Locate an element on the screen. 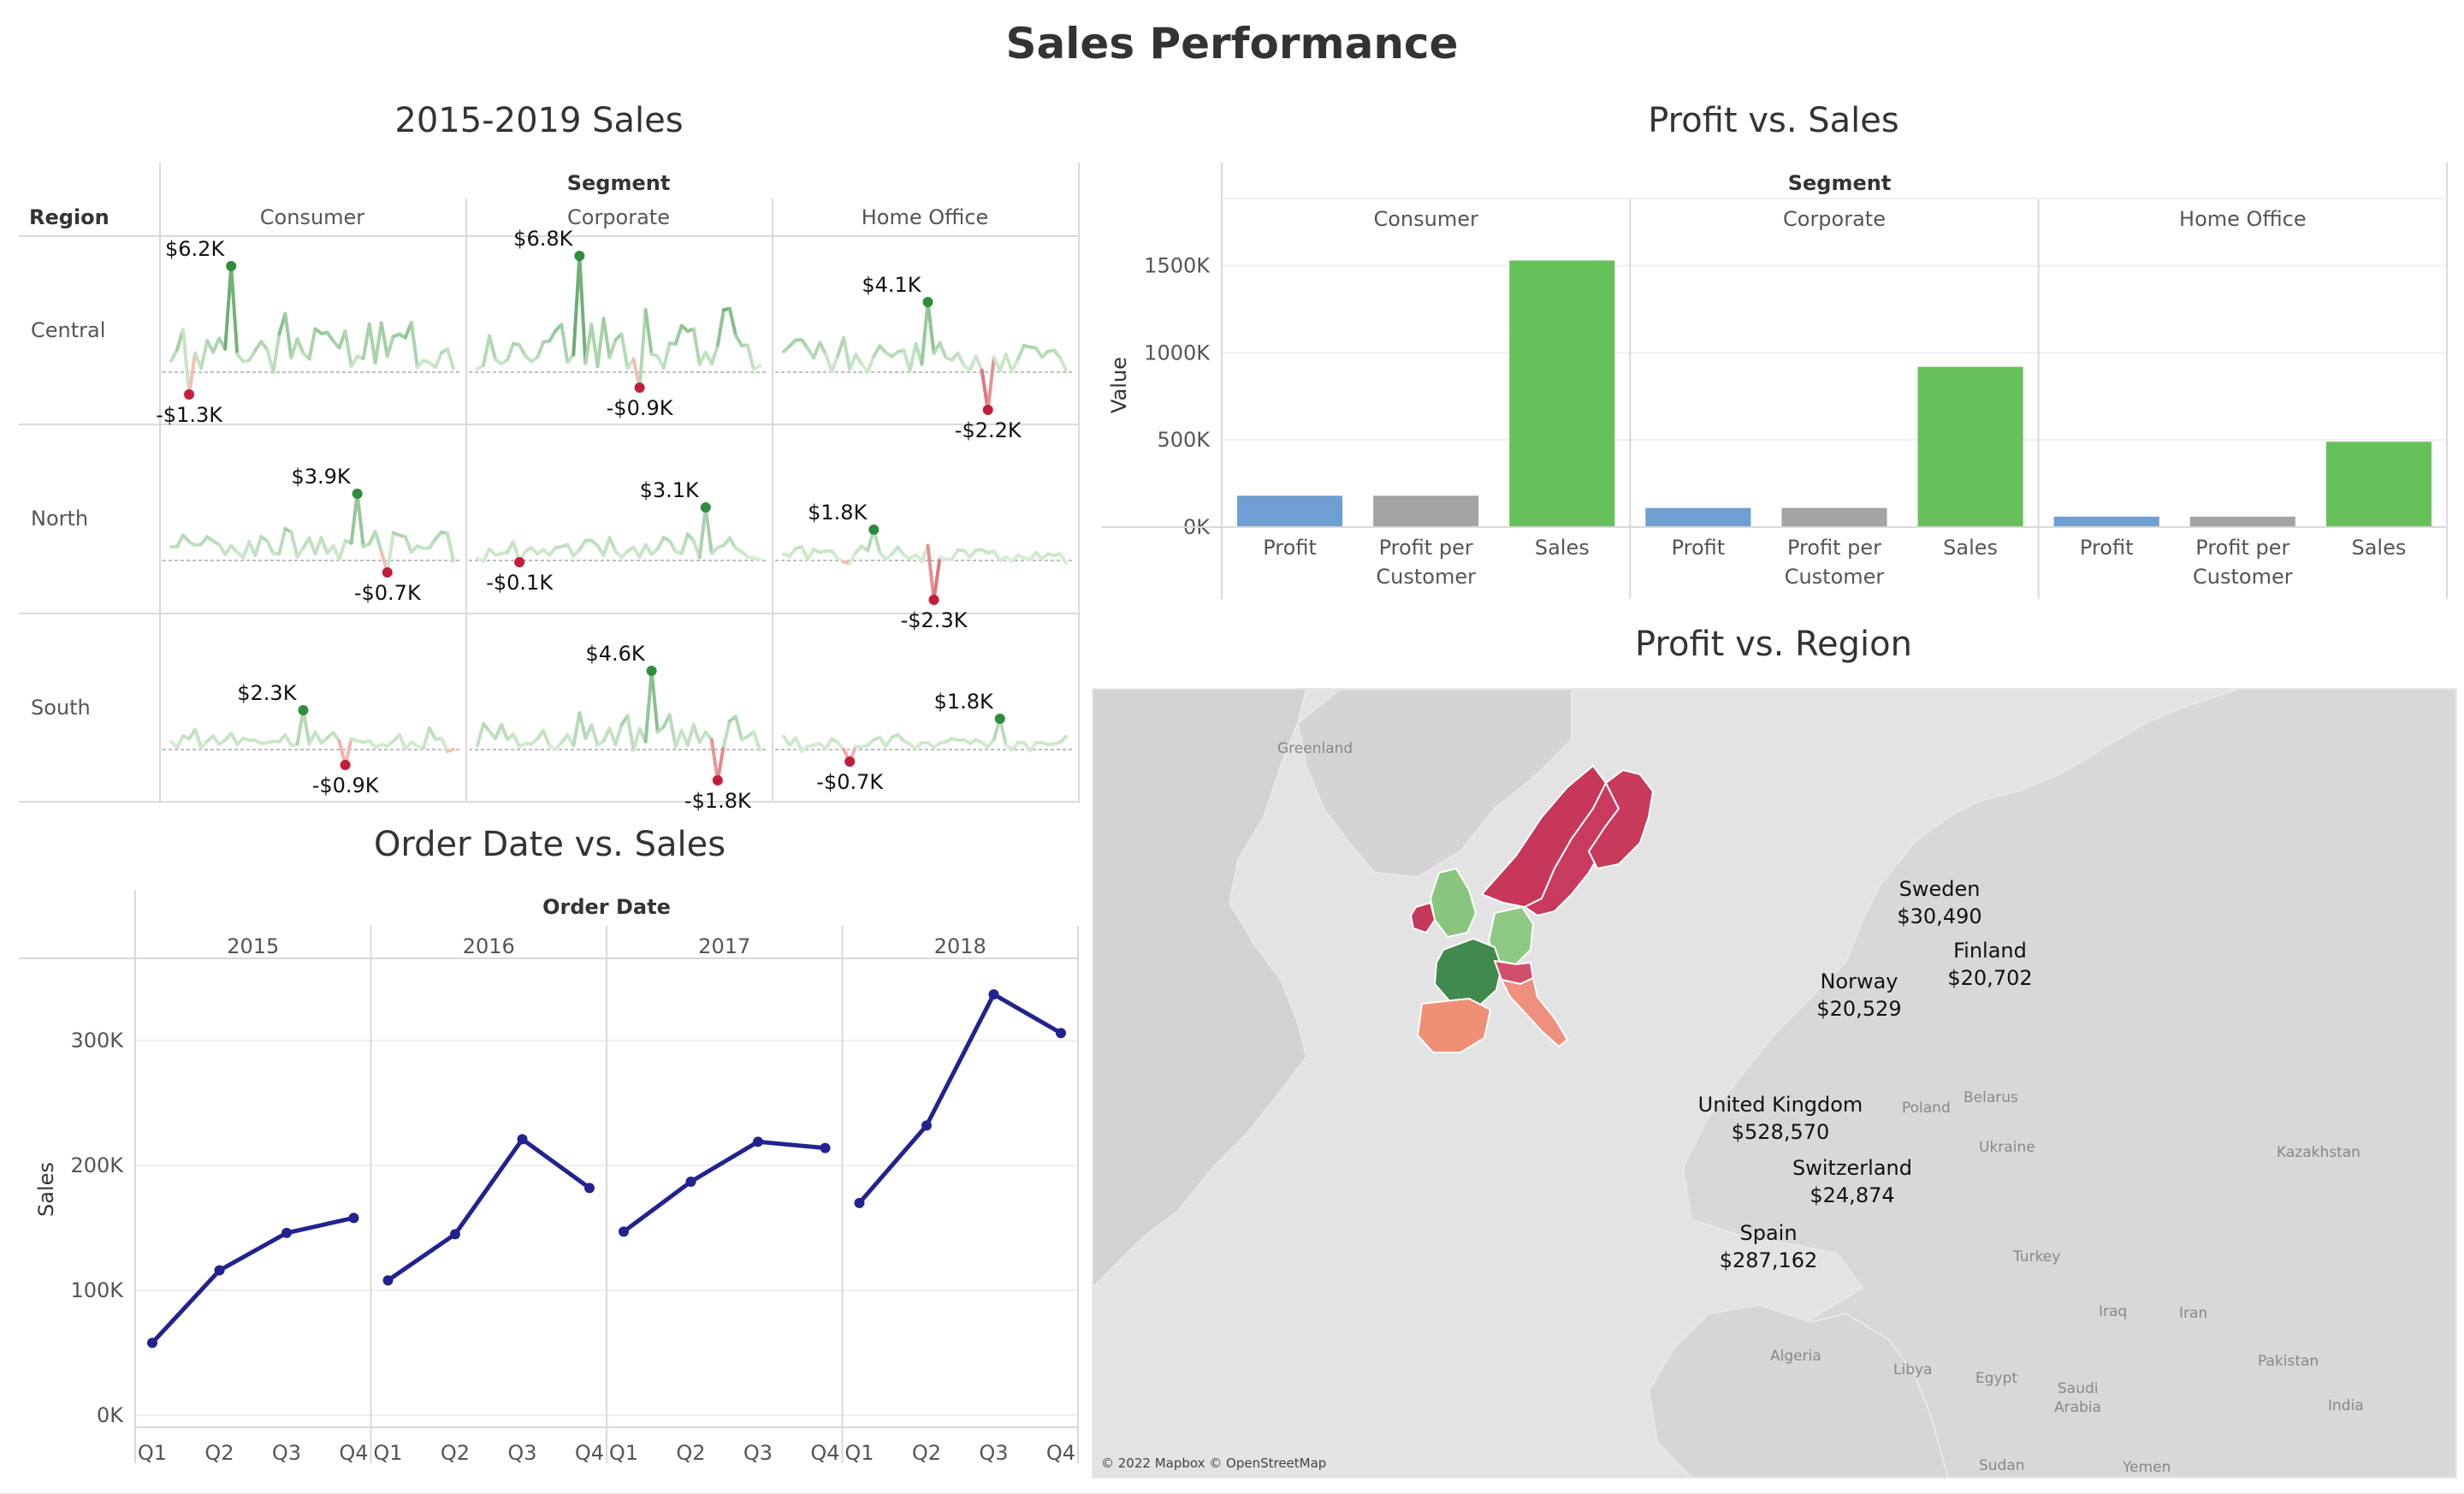 This screenshot has width=2464, height=1494. basemap-label-greenland: Greenland is located at coordinates (1315, 749).